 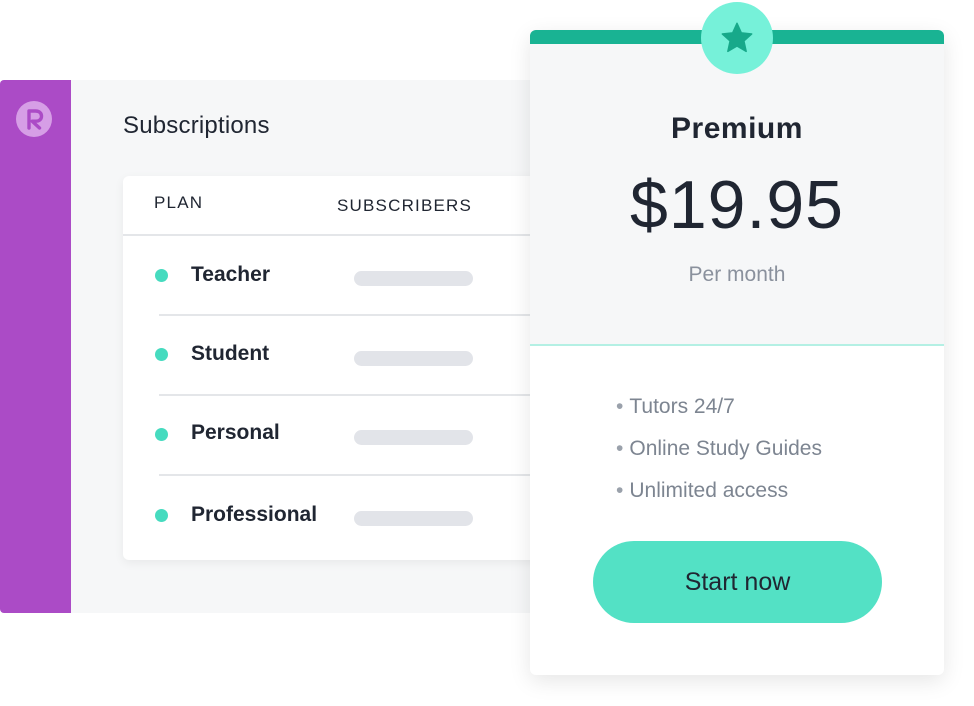 What do you see at coordinates (230, 274) in the screenshot?
I see `plan-name: Teacher` at bounding box center [230, 274].